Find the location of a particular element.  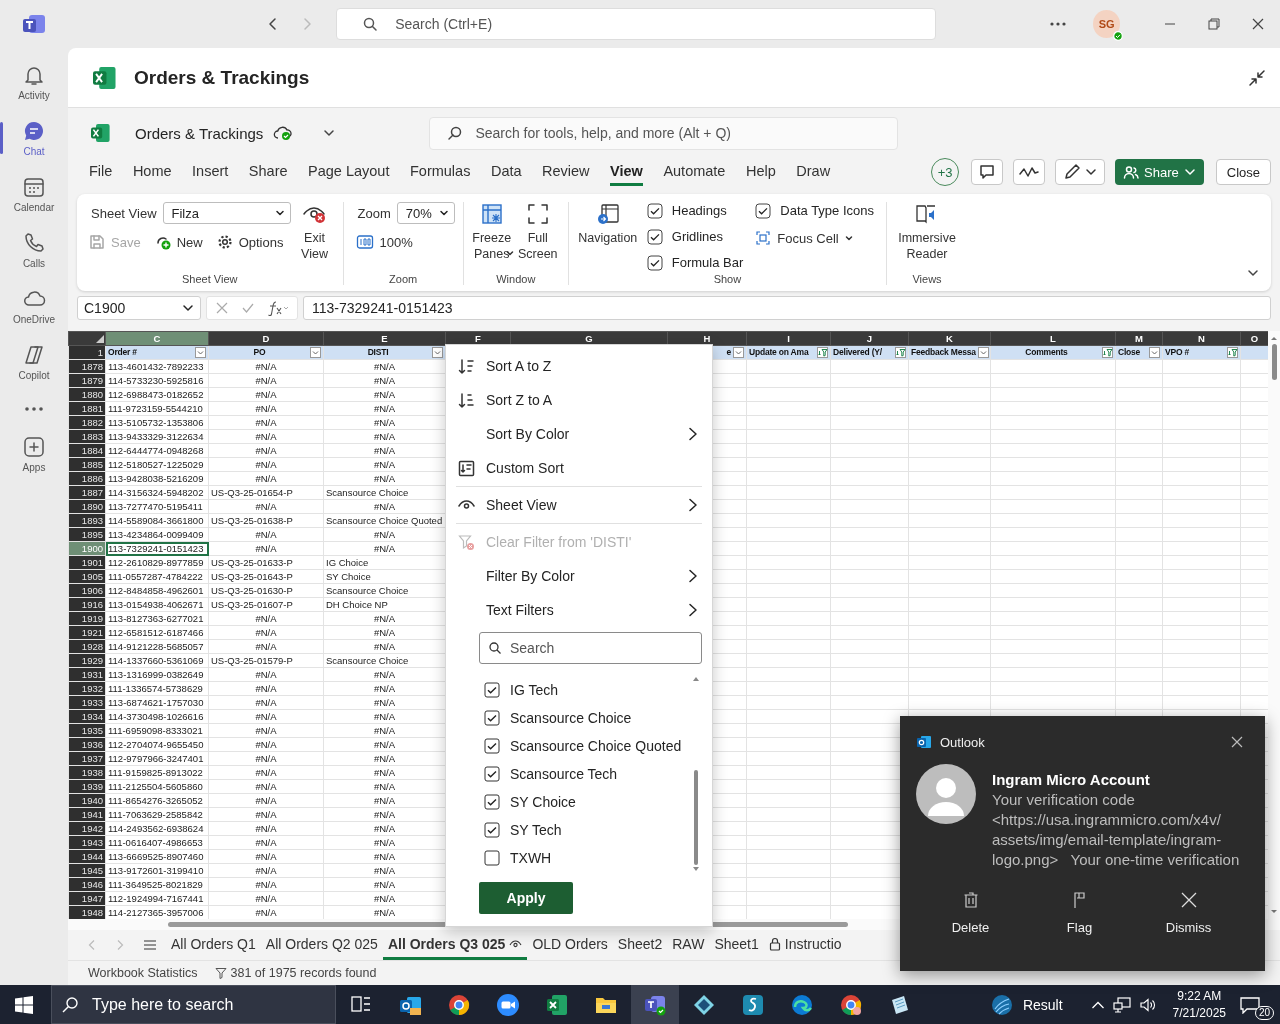

column-header: L is located at coordinates (1053, 338).